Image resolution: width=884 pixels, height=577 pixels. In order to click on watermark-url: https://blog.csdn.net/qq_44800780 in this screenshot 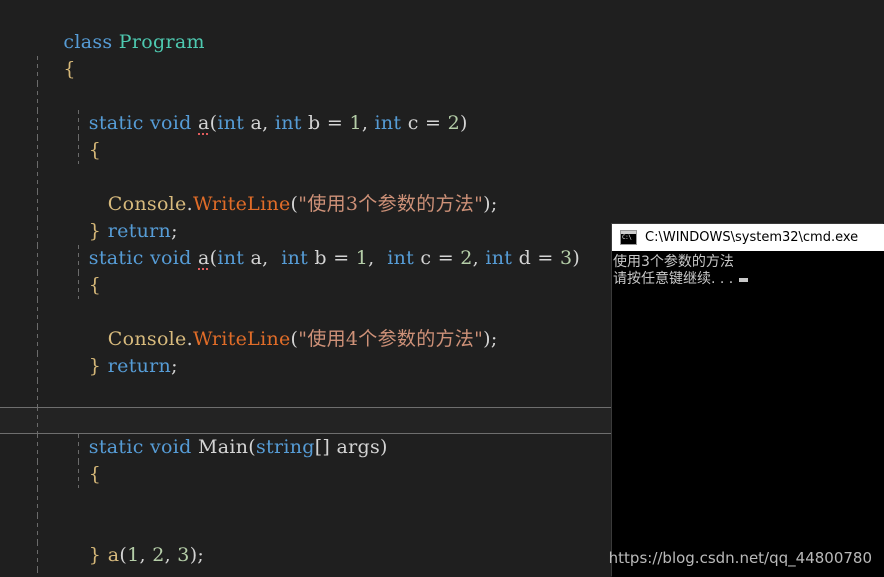, I will do `click(740, 558)`.